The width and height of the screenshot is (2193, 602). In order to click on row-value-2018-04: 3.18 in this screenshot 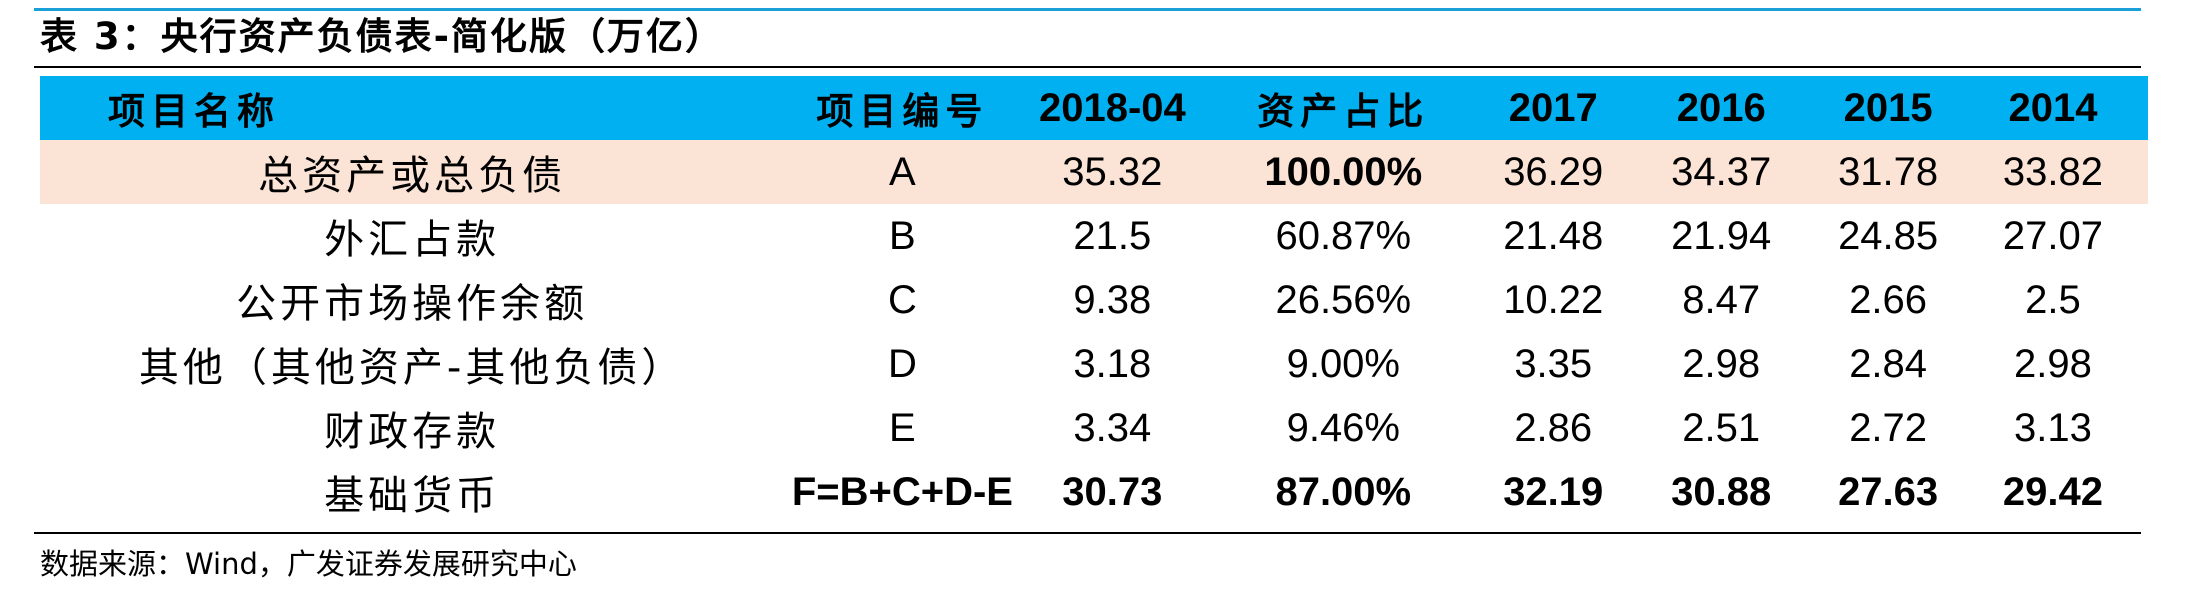, I will do `click(1112, 363)`.